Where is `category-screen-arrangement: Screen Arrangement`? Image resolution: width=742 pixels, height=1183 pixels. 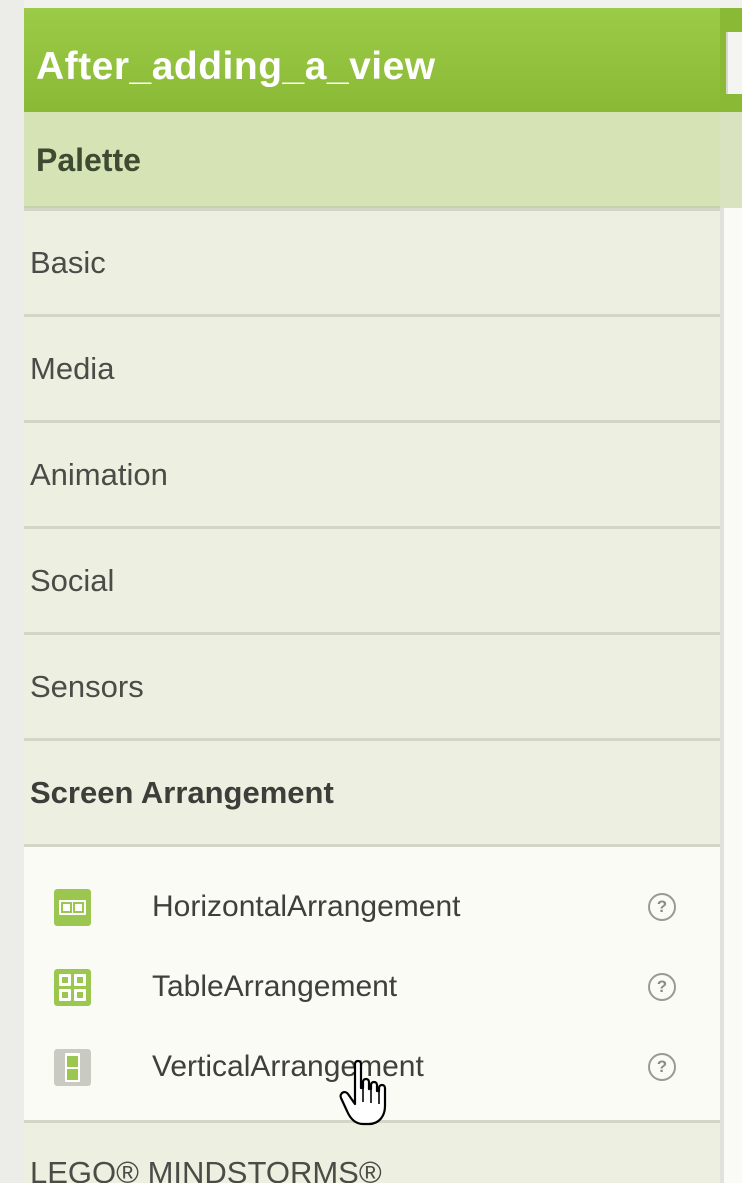 category-screen-arrangement: Screen Arrangement is located at coordinates (372, 791).